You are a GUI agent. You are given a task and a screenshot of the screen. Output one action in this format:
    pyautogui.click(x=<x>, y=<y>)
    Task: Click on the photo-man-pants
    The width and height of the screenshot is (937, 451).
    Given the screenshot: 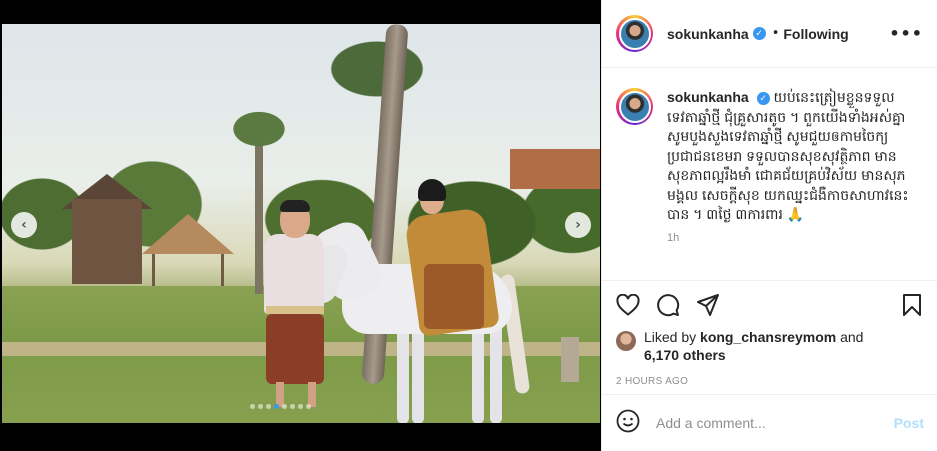 What is the action you would take?
    pyautogui.click(x=295, y=349)
    